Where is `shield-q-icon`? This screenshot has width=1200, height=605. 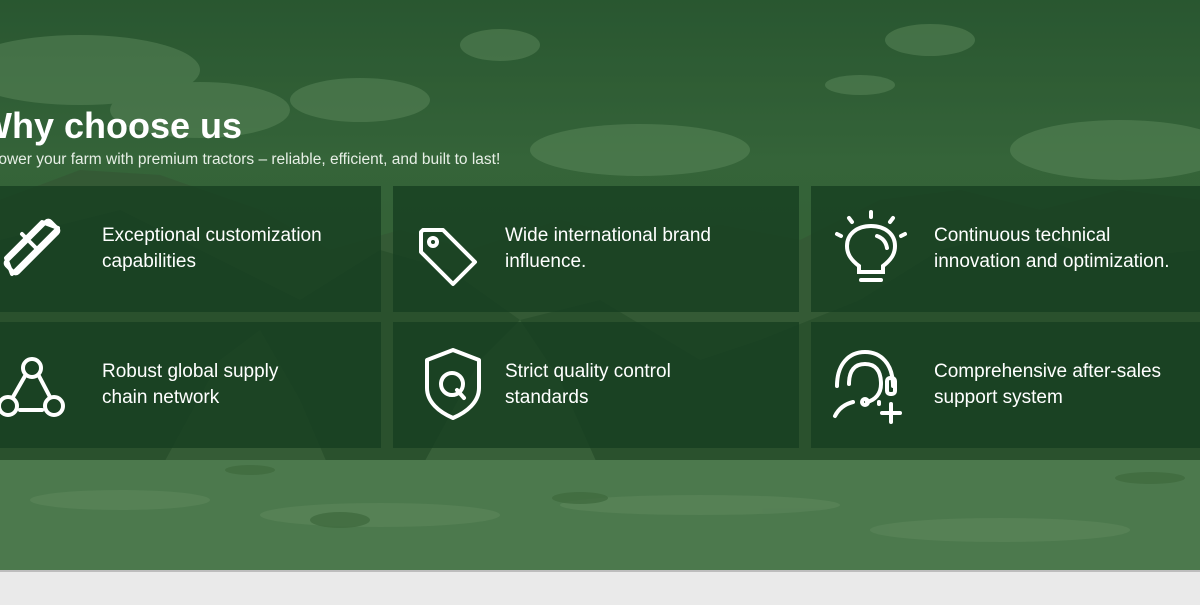
shield-q-icon is located at coordinates (453, 384).